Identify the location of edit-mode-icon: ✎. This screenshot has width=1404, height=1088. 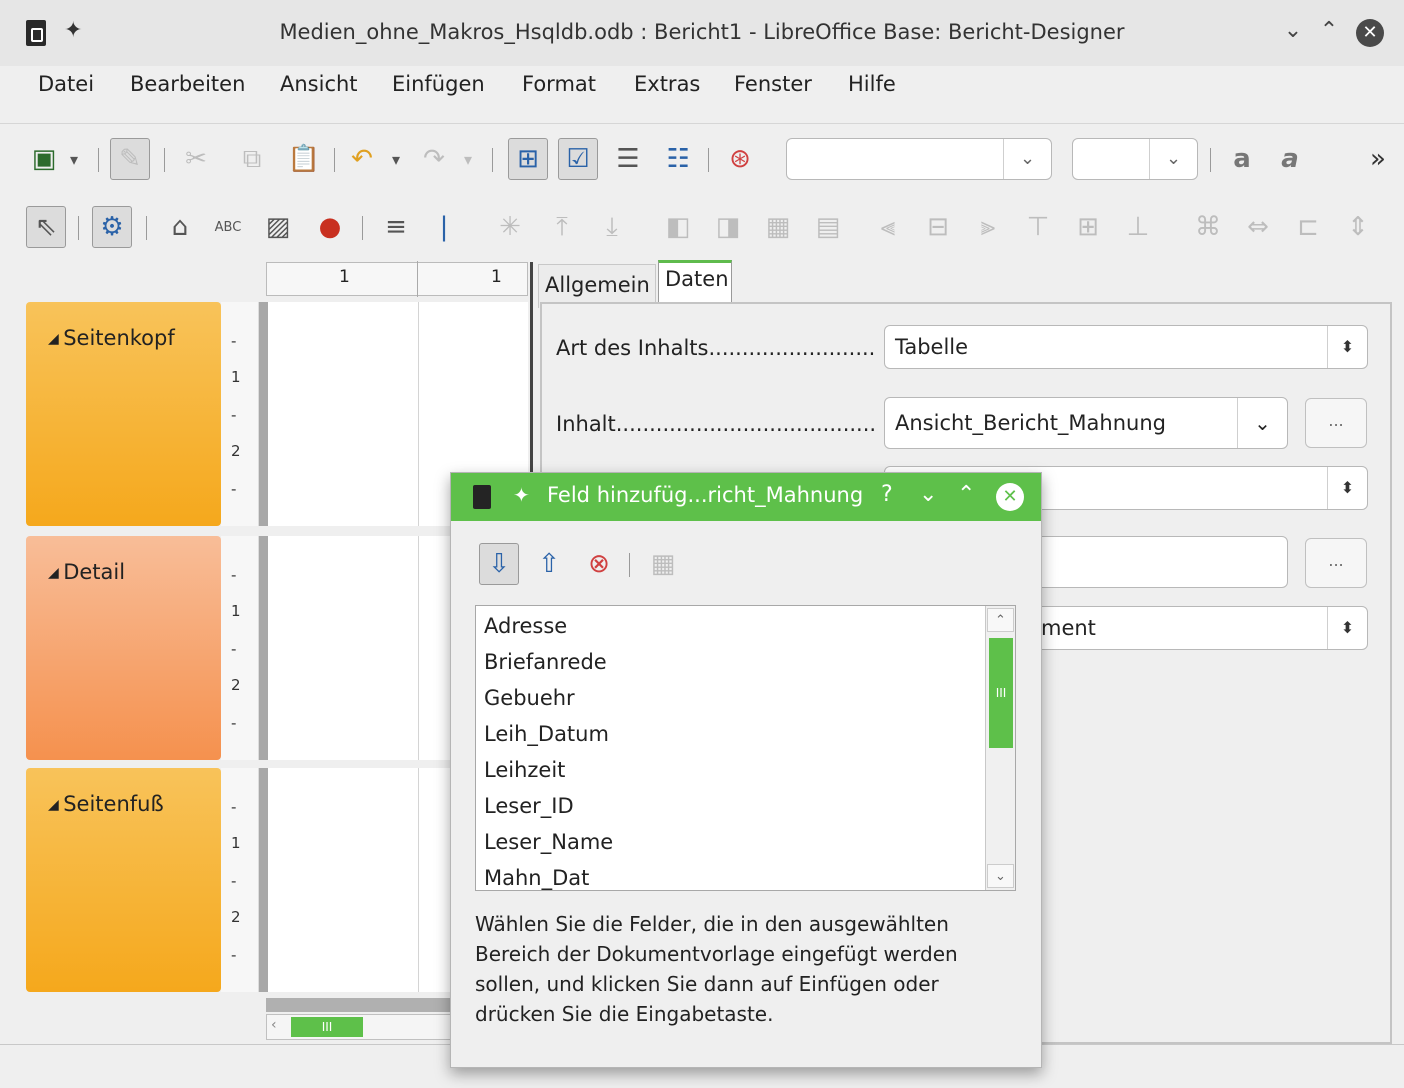
(130, 159).